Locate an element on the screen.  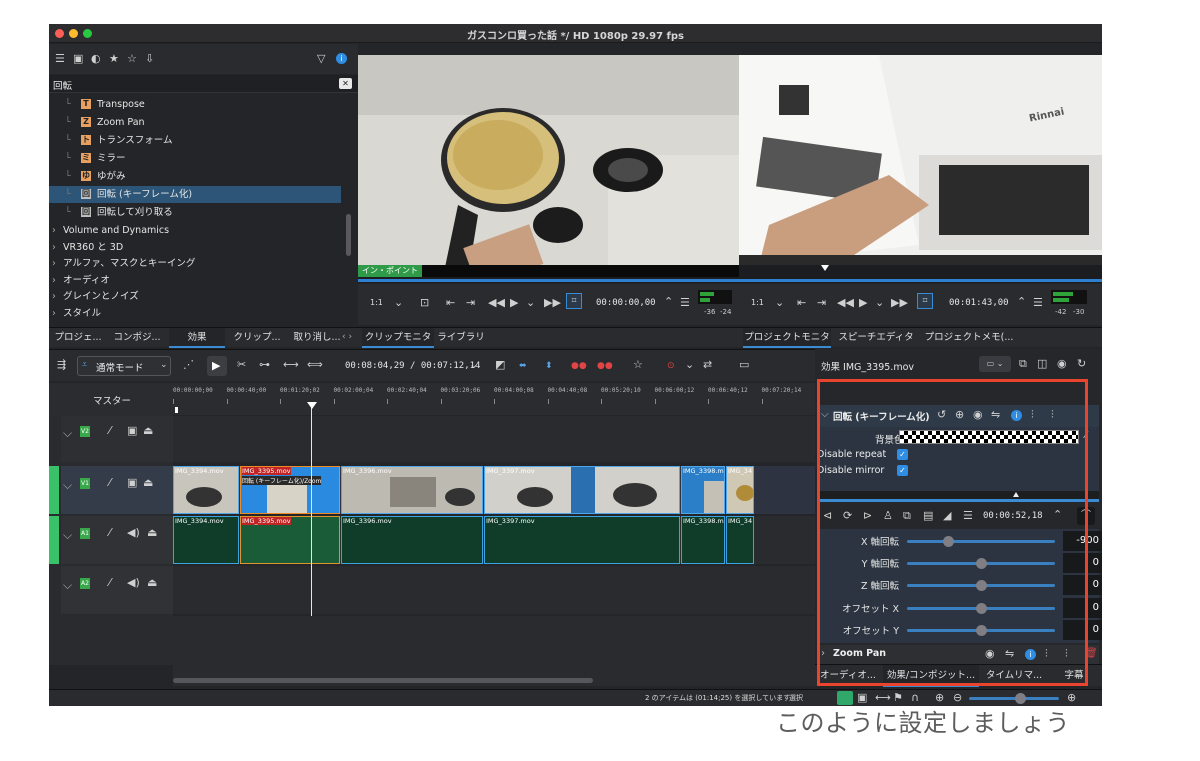
select-tool-button: ▶ is located at coordinates (217, 366).